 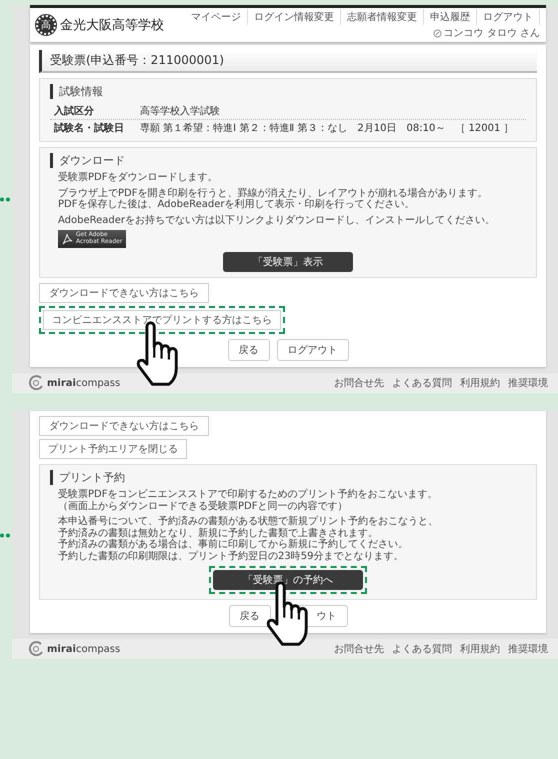 What do you see at coordinates (327, 128) in the screenshot?
I see `row-value: 専願 第１希望：特進Ⅰ 第２：特進Ⅱ 第３：なし 2月10日 08:10～ ［ 12001 ］` at bounding box center [327, 128].